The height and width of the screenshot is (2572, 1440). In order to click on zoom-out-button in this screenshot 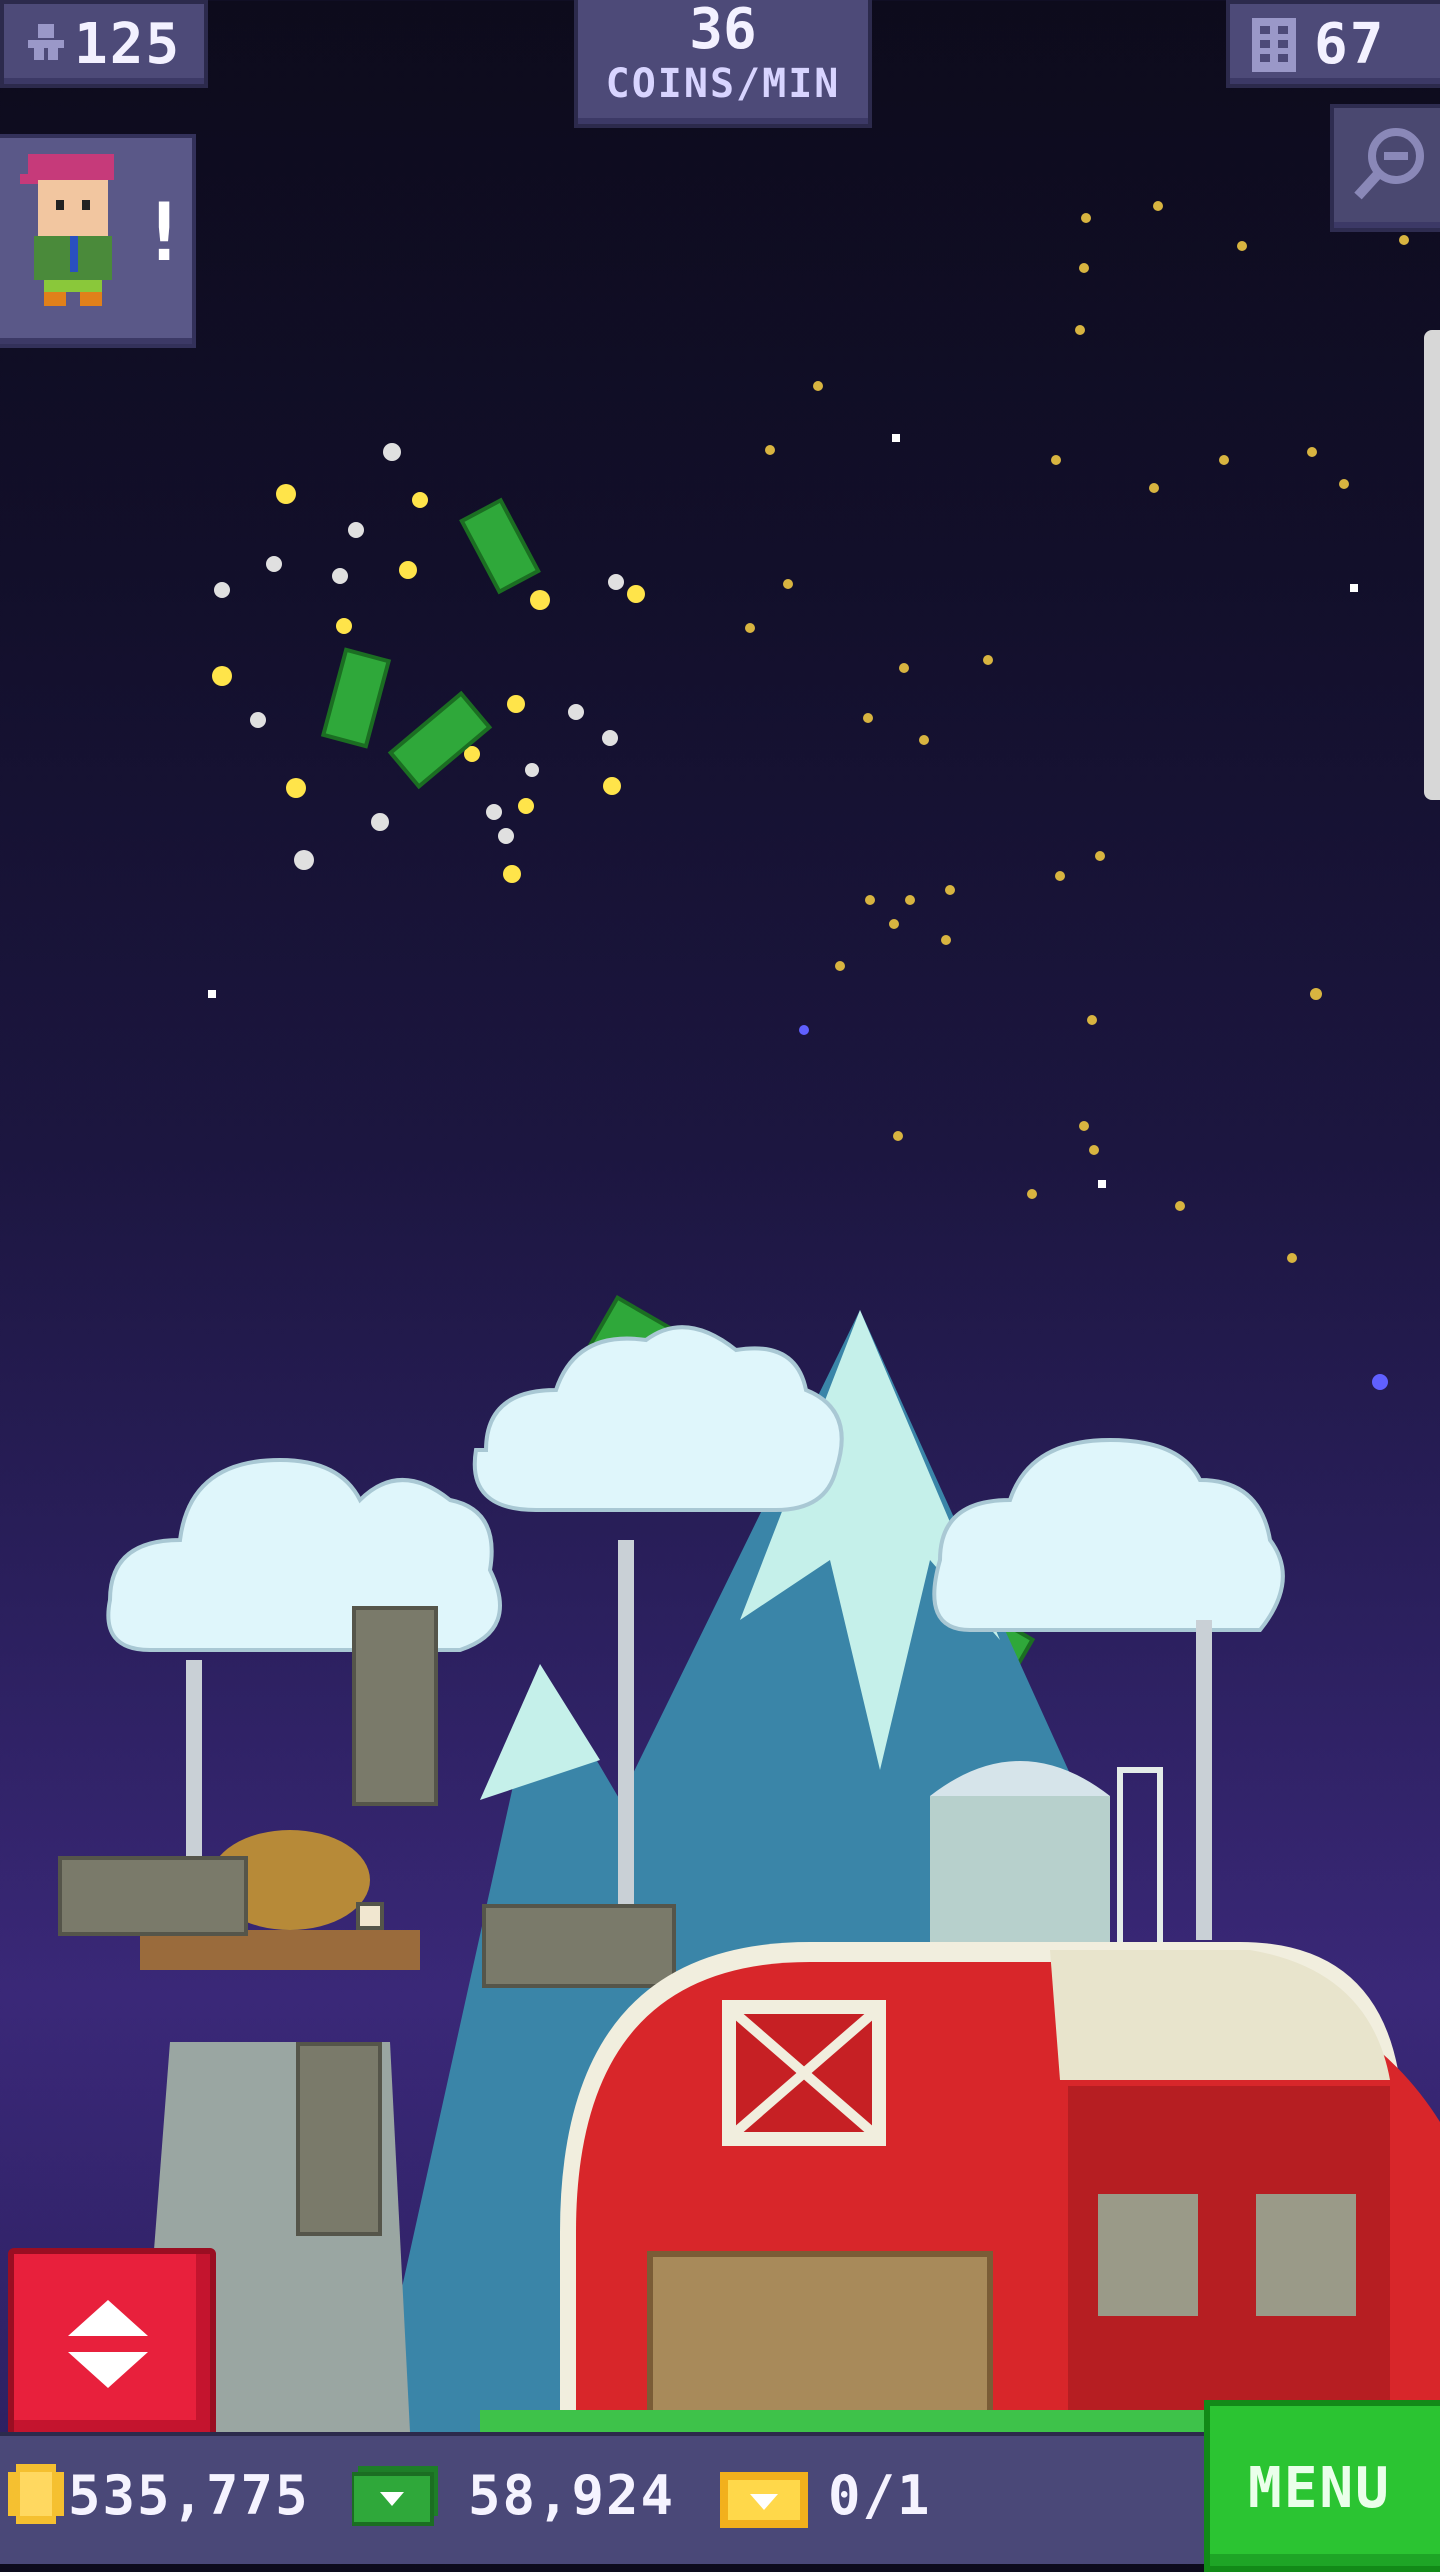, I will do `click(1385, 168)`.